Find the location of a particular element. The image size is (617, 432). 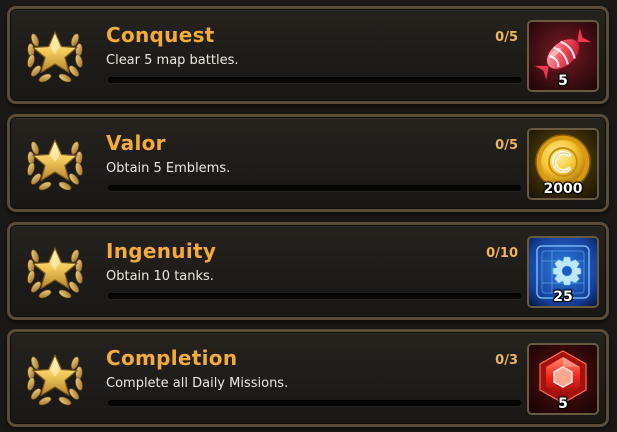

mission-description: Complete all Daily Missions. is located at coordinates (197, 383).